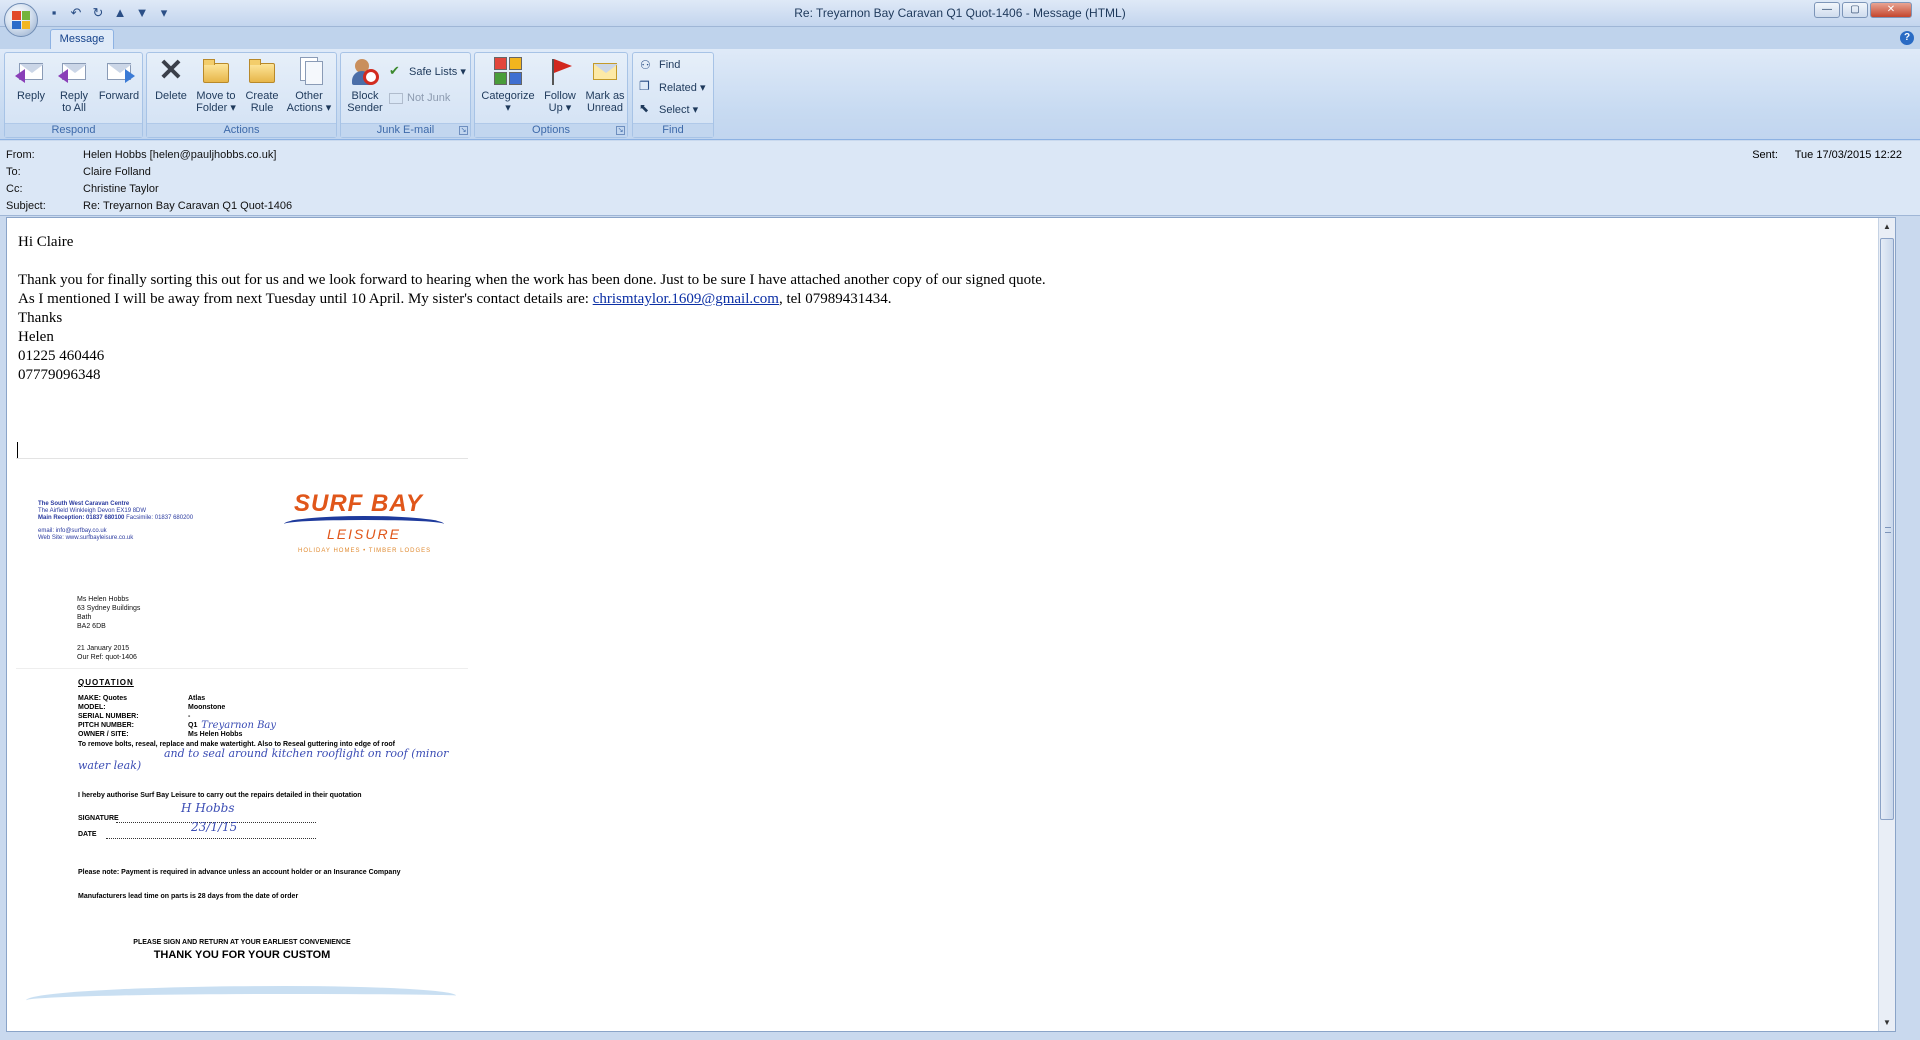 The width and height of the screenshot is (1920, 1040). I want to click on sent-row: Sent: Tue 17/03/2015 12:22, so click(1827, 155).